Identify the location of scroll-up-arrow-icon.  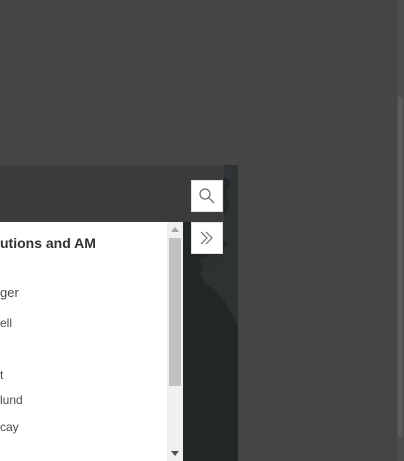
(175, 229).